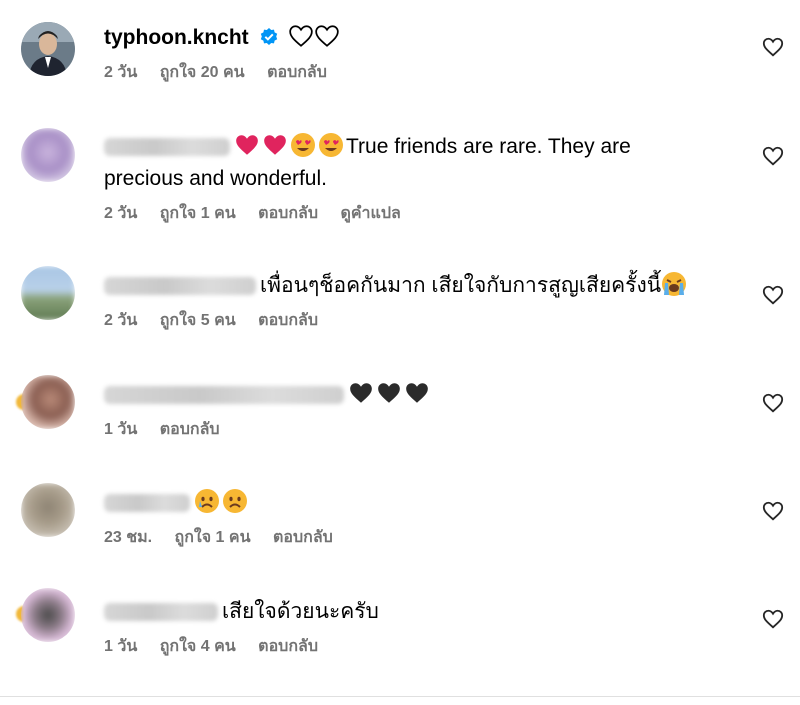 This screenshot has height=705, width=800. I want to click on comment-meta: 1 วัน ตอบกลับ, so click(414, 429).